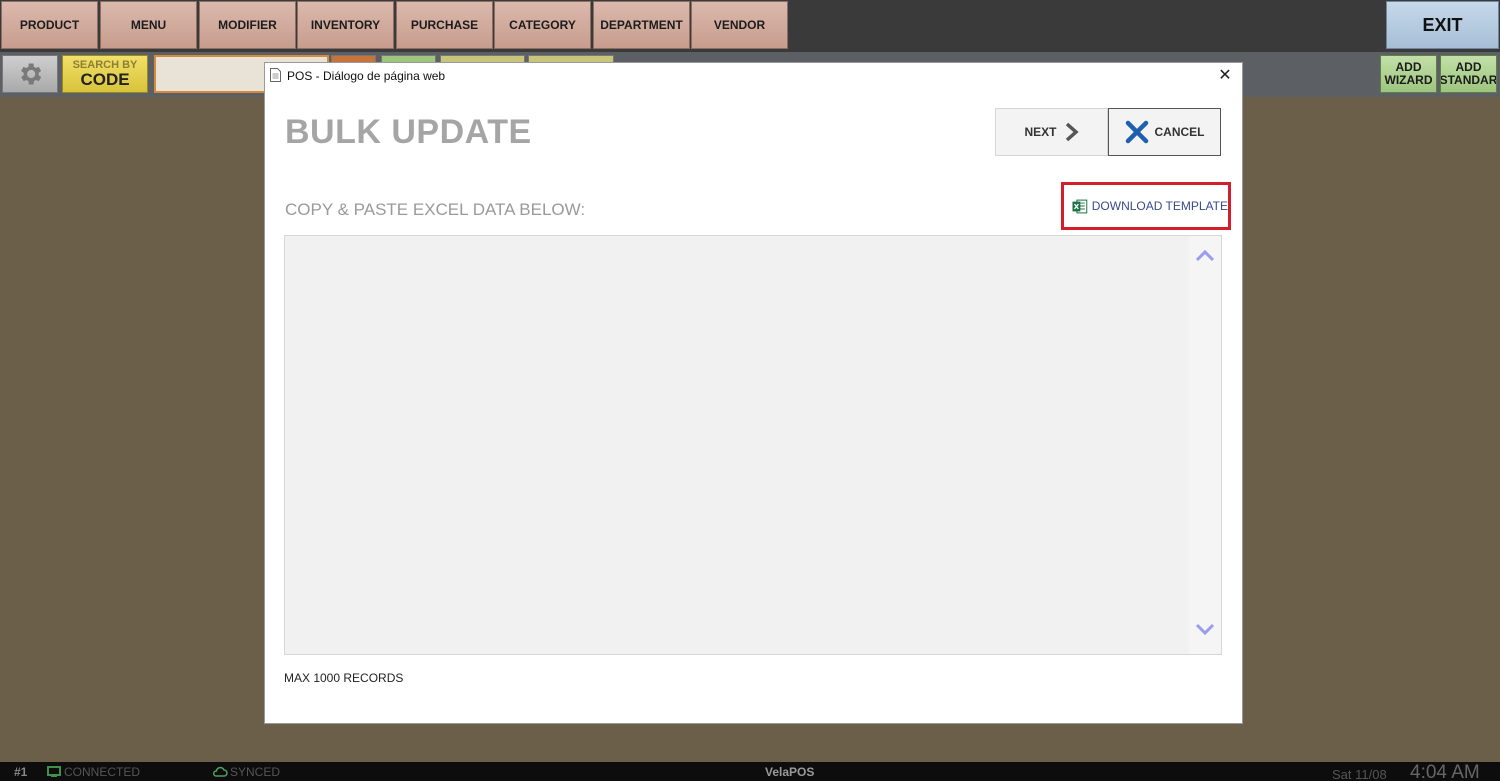  Describe the element at coordinates (49, 25) in the screenshot. I see `nav-product-button: PRODUCT` at that location.